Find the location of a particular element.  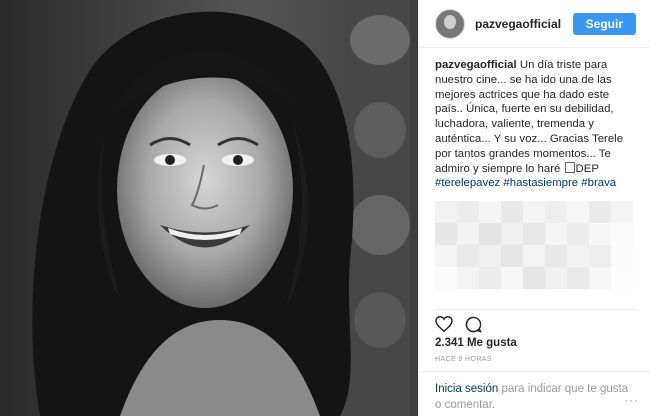

post-actions is located at coordinates (536, 323).